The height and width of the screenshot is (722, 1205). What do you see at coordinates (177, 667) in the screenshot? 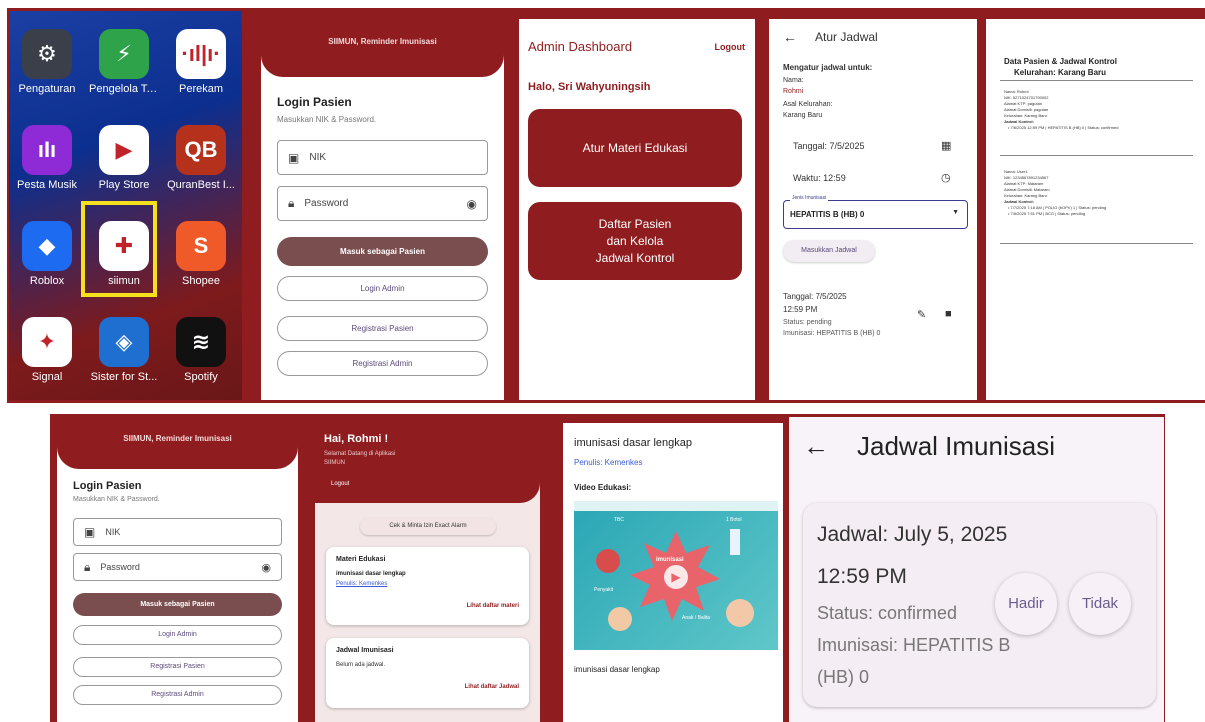
I see `register-patient-button-2: Registrasi Pasien` at bounding box center [177, 667].